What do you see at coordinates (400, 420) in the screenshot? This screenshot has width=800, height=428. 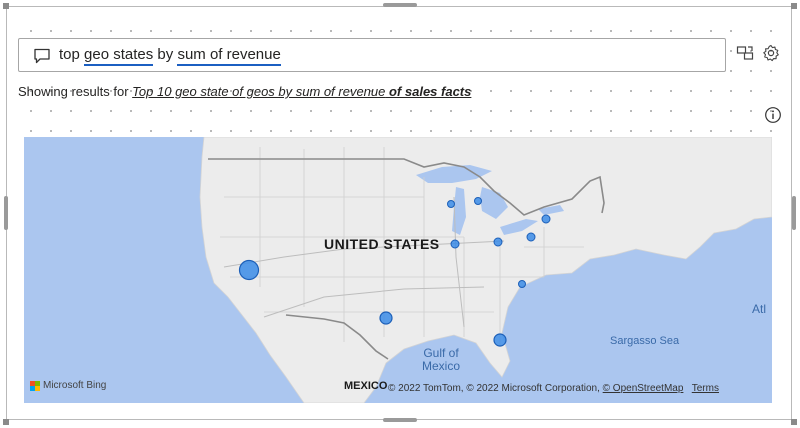 I see `resize-handle-bottom` at bounding box center [400, 420].